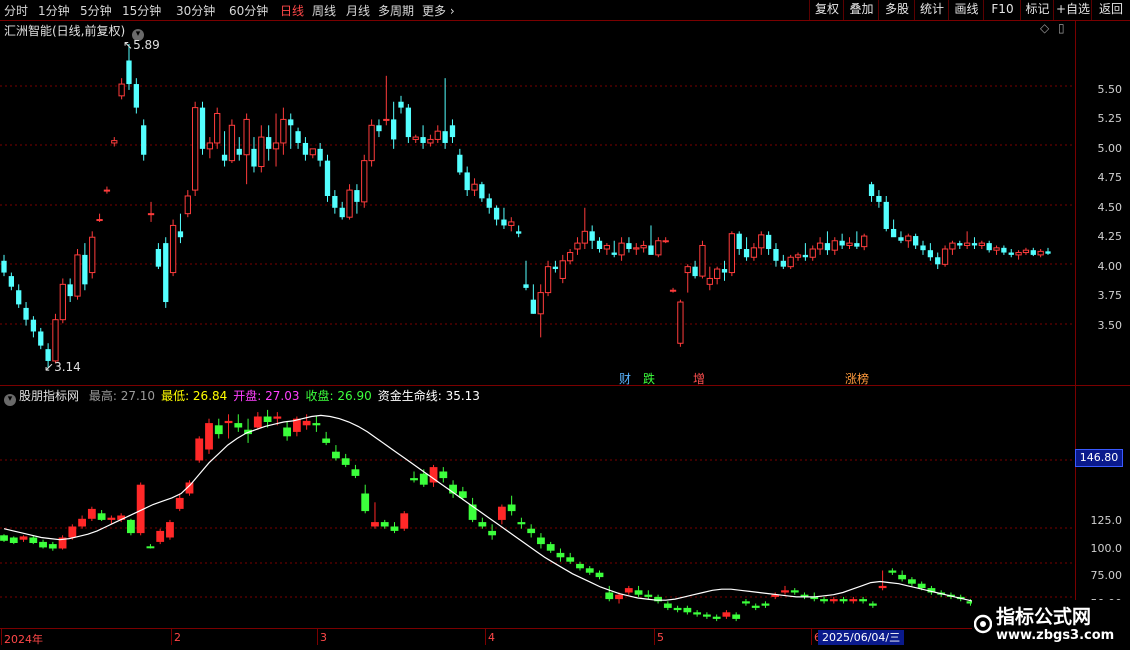 Image resolution: width=1130 pixels, height=650 pixels. Describe the element at coordinates (660, 637) in the screenshot. I see `x-label-4: 5` at that location.